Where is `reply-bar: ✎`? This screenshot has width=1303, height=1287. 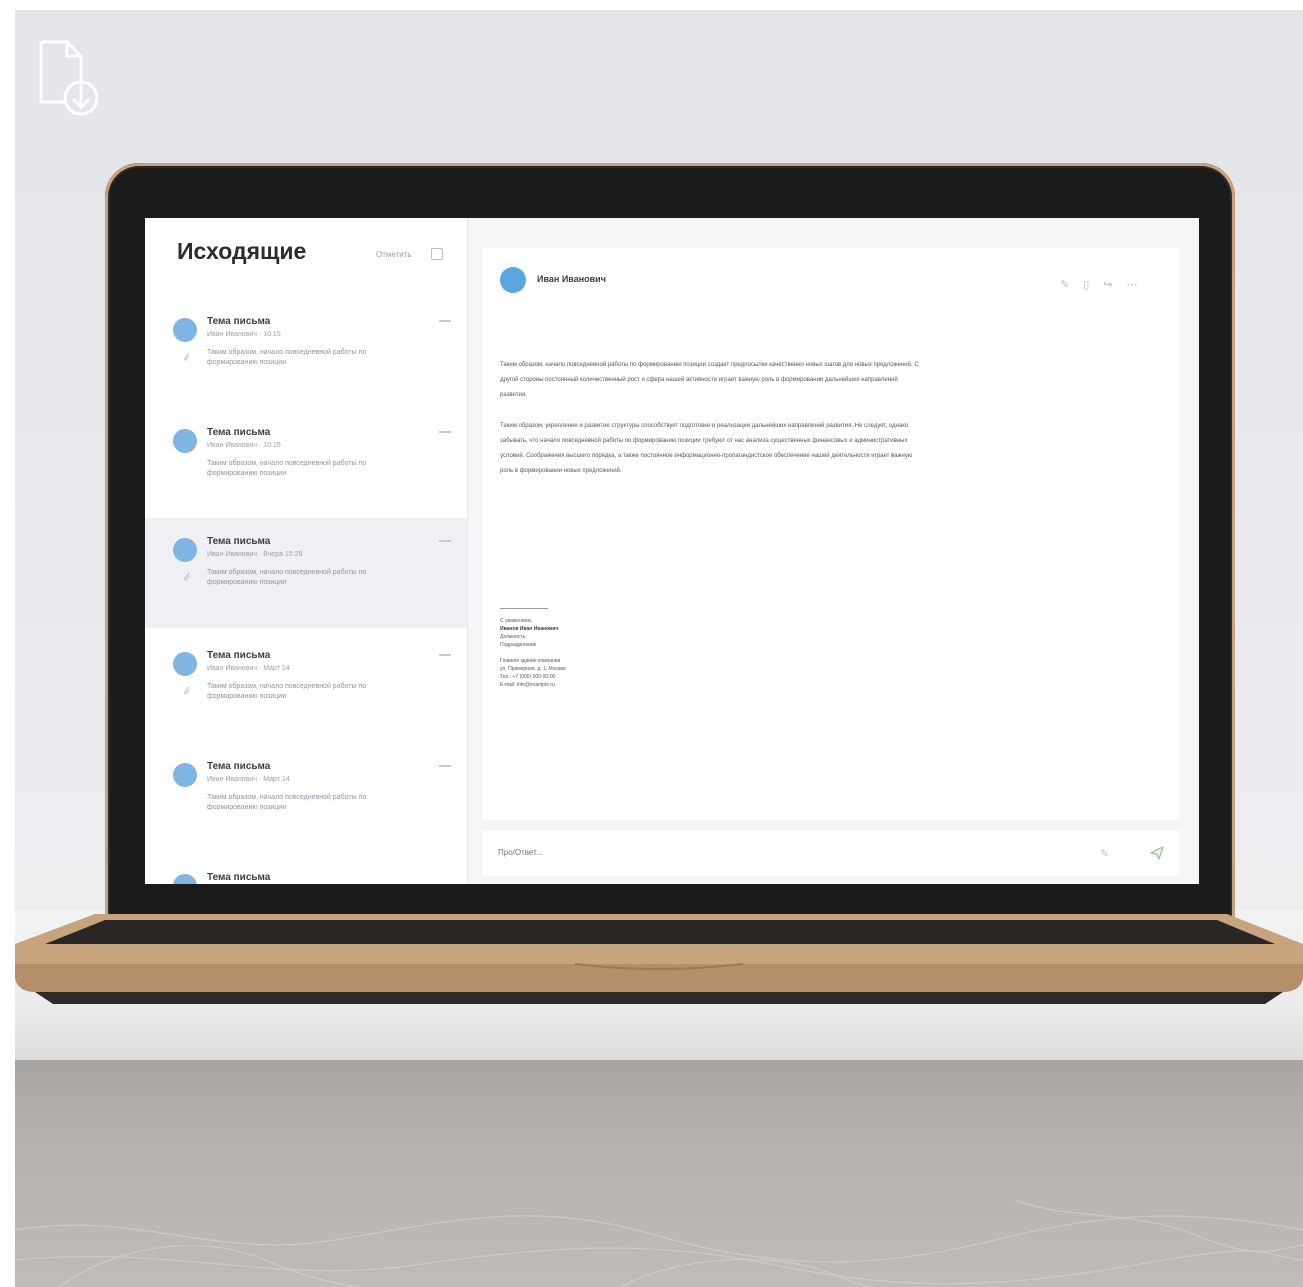
reply-bar: ✎ is located at coordinates (830, 853).